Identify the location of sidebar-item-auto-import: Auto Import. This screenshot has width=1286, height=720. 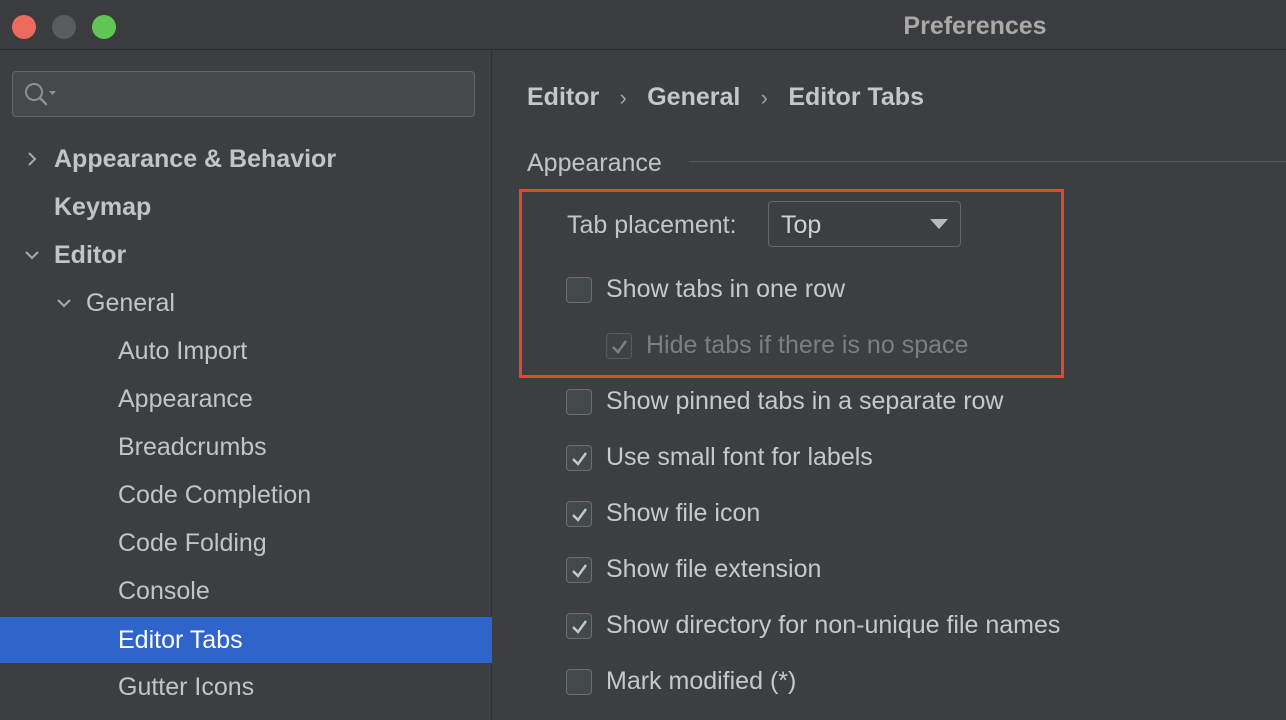
(246, 351).